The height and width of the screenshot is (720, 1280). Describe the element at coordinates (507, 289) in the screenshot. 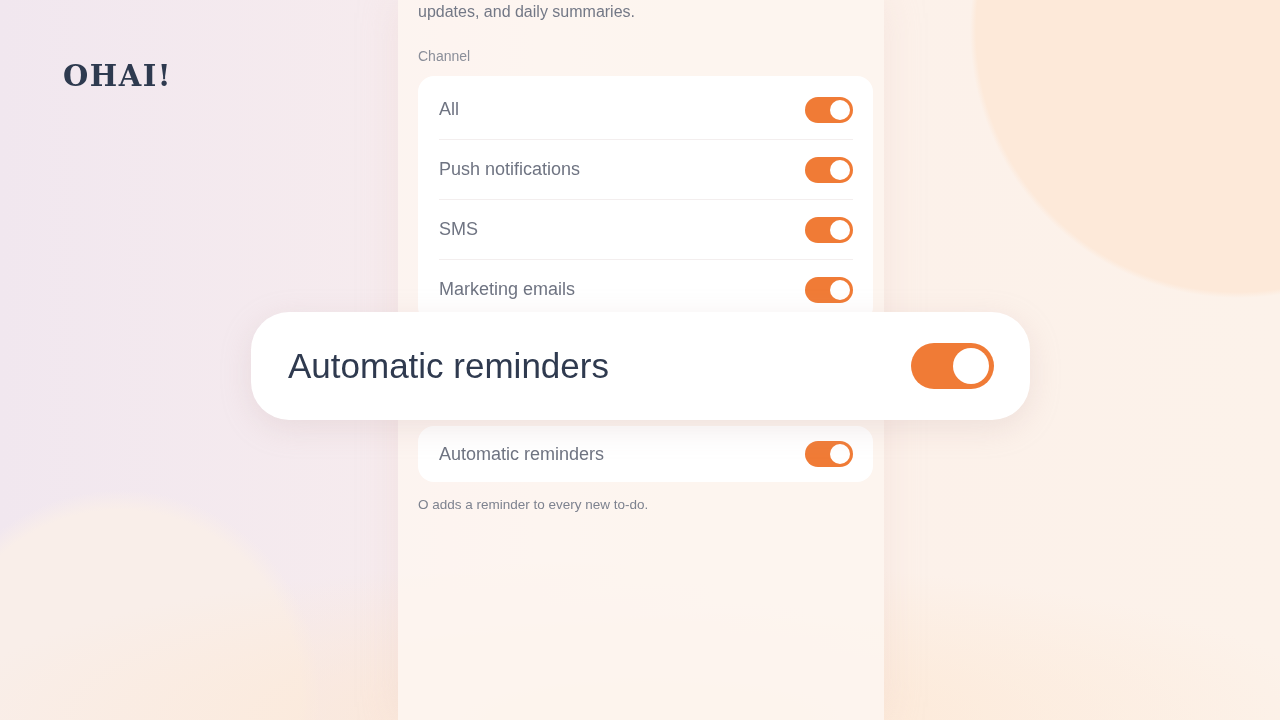

I see `setting-label: Marketing emails` at that location.